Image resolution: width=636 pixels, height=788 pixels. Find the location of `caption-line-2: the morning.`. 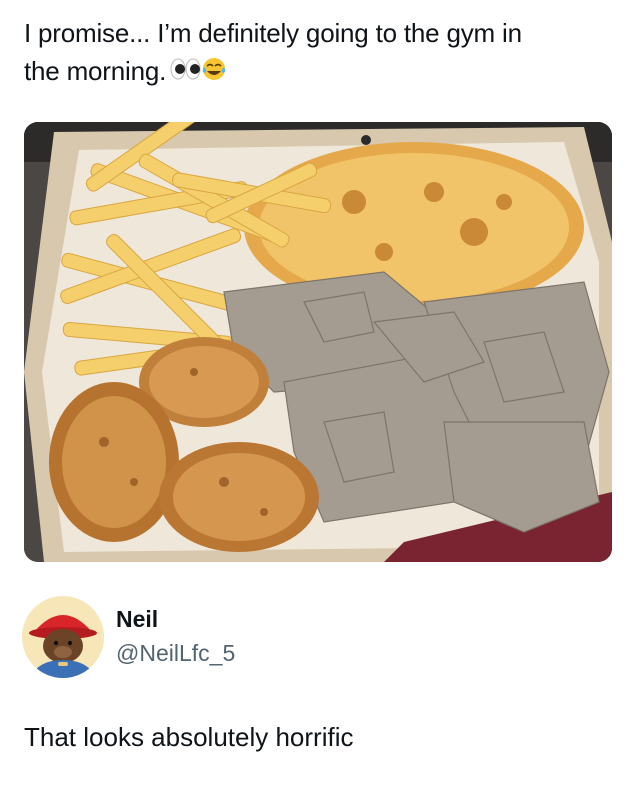

caption-line-2: the morning. is located at coordinates (324, 72).